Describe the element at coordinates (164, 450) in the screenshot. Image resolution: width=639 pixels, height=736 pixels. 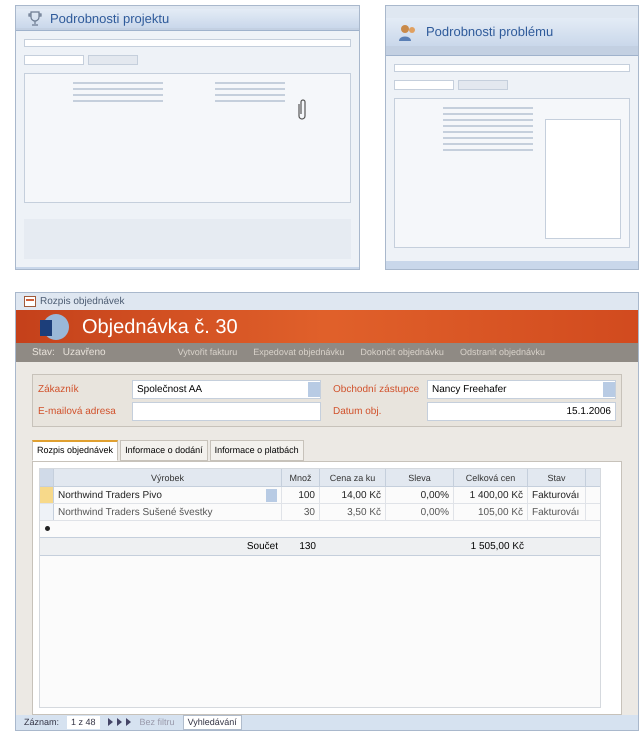
I see `tab: Informace o dodání` at that location.